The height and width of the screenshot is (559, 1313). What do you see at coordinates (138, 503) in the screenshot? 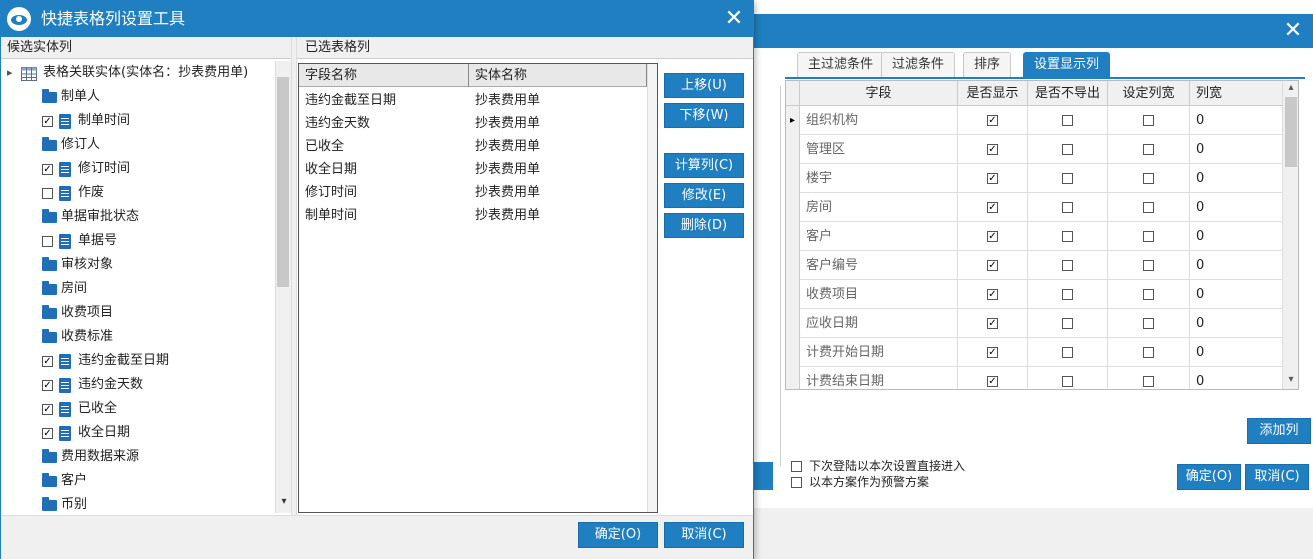
I see `tree-item-folder: 币别` at bounding box center [138, 503].